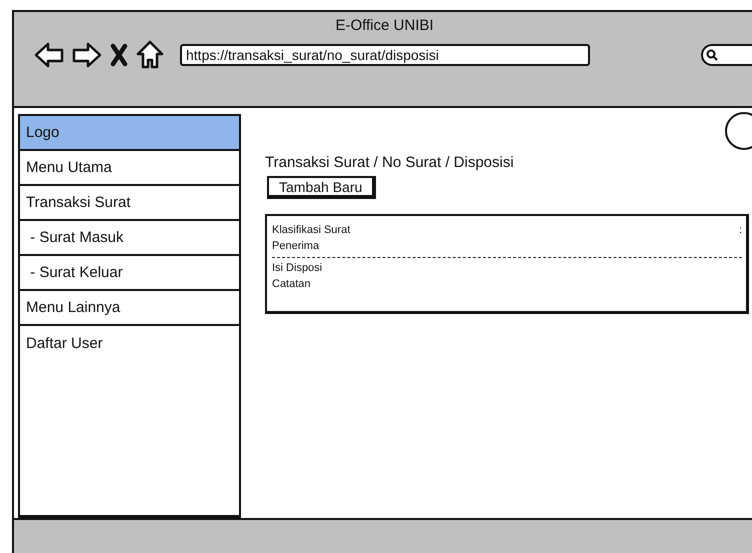 This screenshot has height=553, width=752. What do you see at coordinates (129, 133) in the screenshot?
I see `sidebar-item: Logo` at bounding box center [129, 133].